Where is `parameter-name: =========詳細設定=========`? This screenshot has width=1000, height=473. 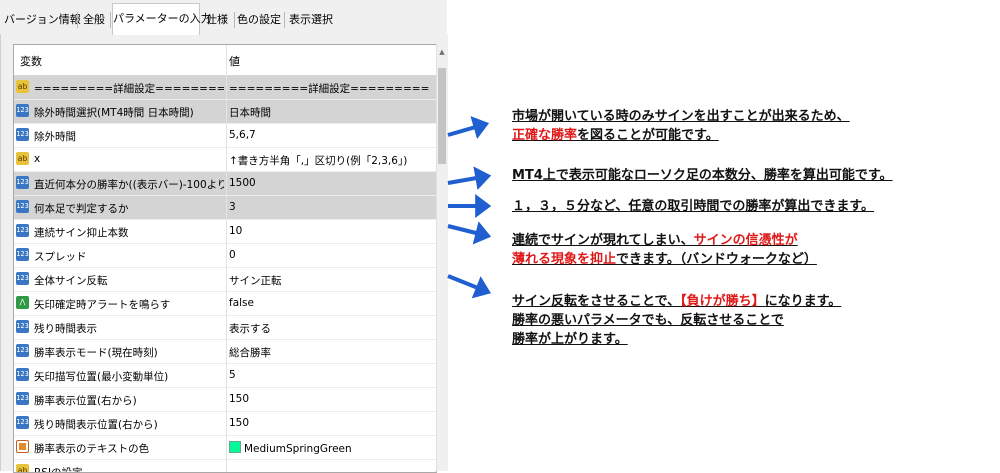 parameter-name: =========詳細設定========= is located at coordinates (129, 89).